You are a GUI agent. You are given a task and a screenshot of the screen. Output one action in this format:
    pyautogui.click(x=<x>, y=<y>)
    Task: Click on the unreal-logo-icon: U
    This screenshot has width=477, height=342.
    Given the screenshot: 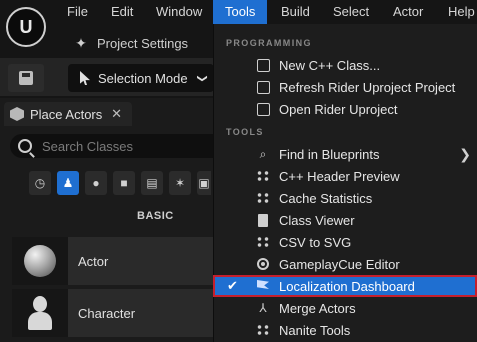 What is the action you would take?
    pyautogui.click(x=26, y=27)
    